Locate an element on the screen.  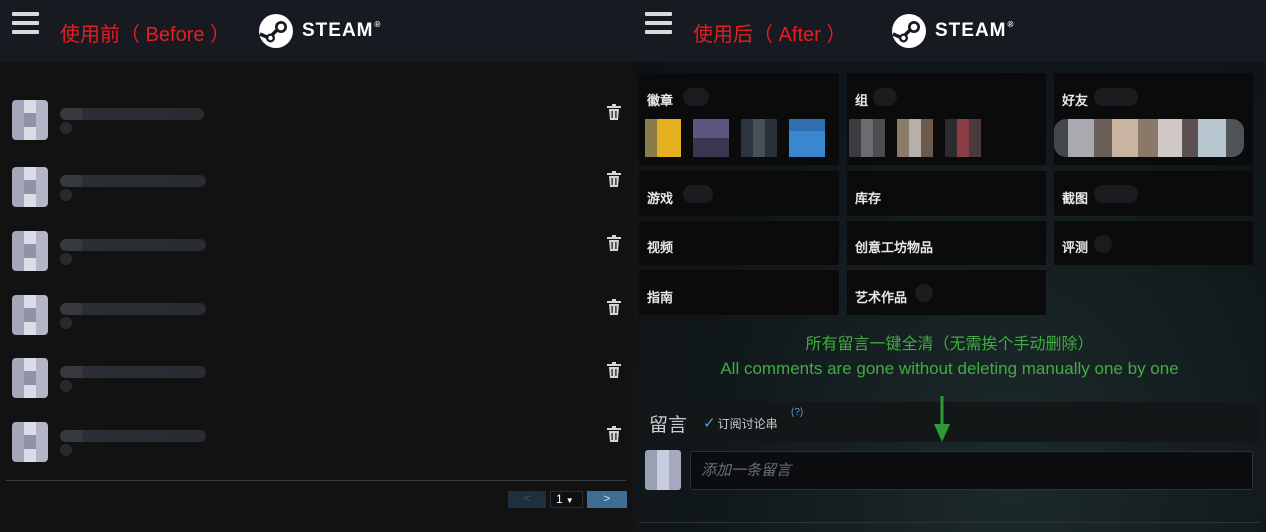
pagination-page-select: 1 ▼ is located at coordinates (566, 499).